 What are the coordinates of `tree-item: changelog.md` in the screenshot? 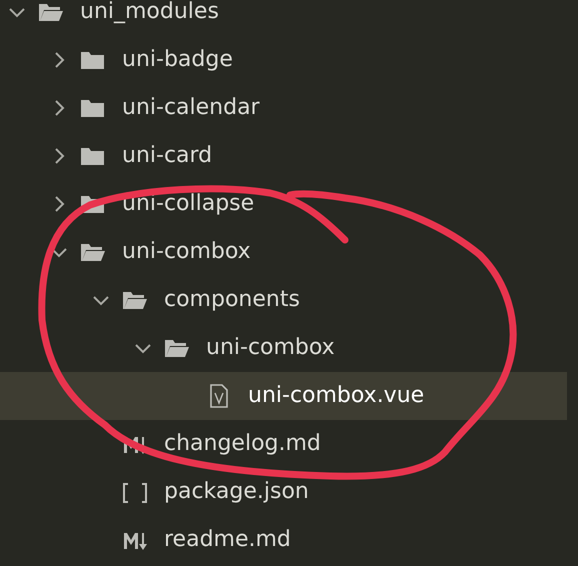 It's located at (283, 444).